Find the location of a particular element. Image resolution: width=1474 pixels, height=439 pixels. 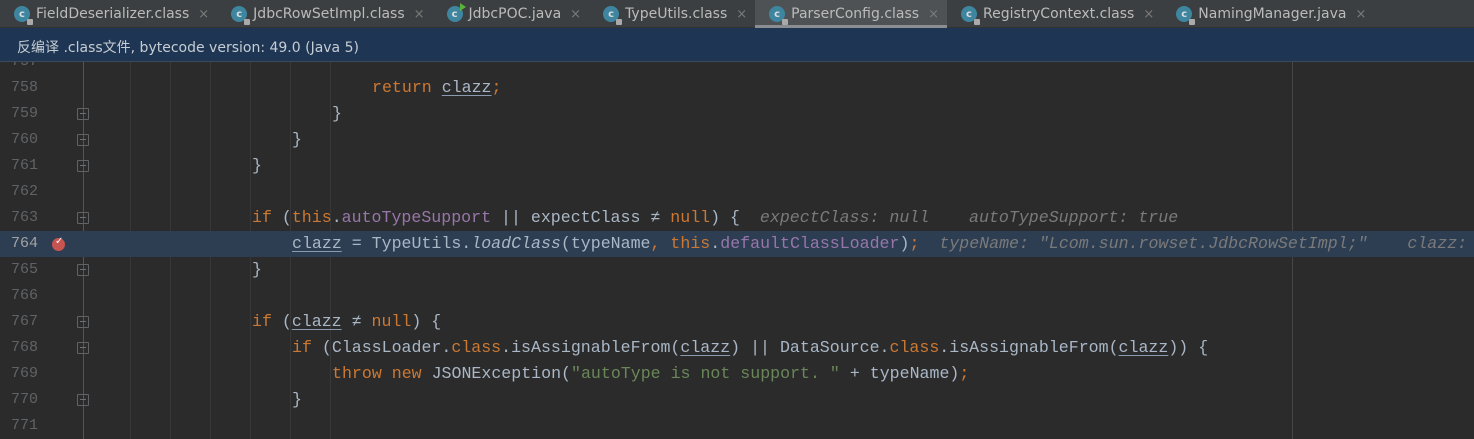

code-token: ≠ is located at coordinates (356, 321).